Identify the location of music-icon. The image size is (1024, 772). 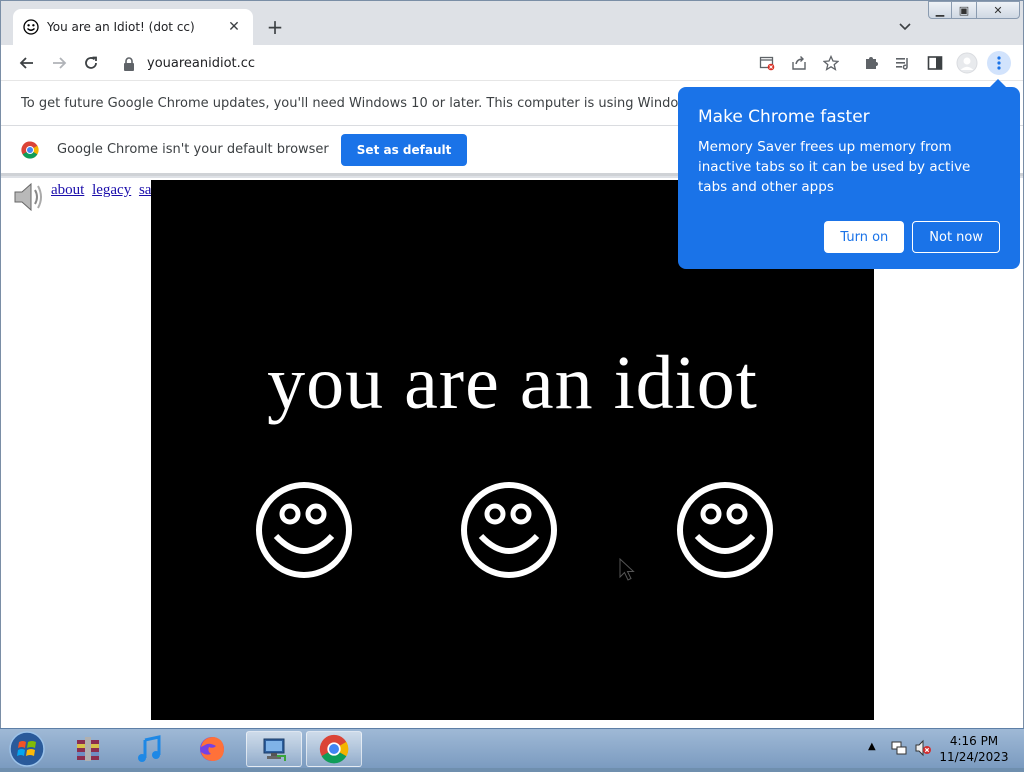
(150, 749).